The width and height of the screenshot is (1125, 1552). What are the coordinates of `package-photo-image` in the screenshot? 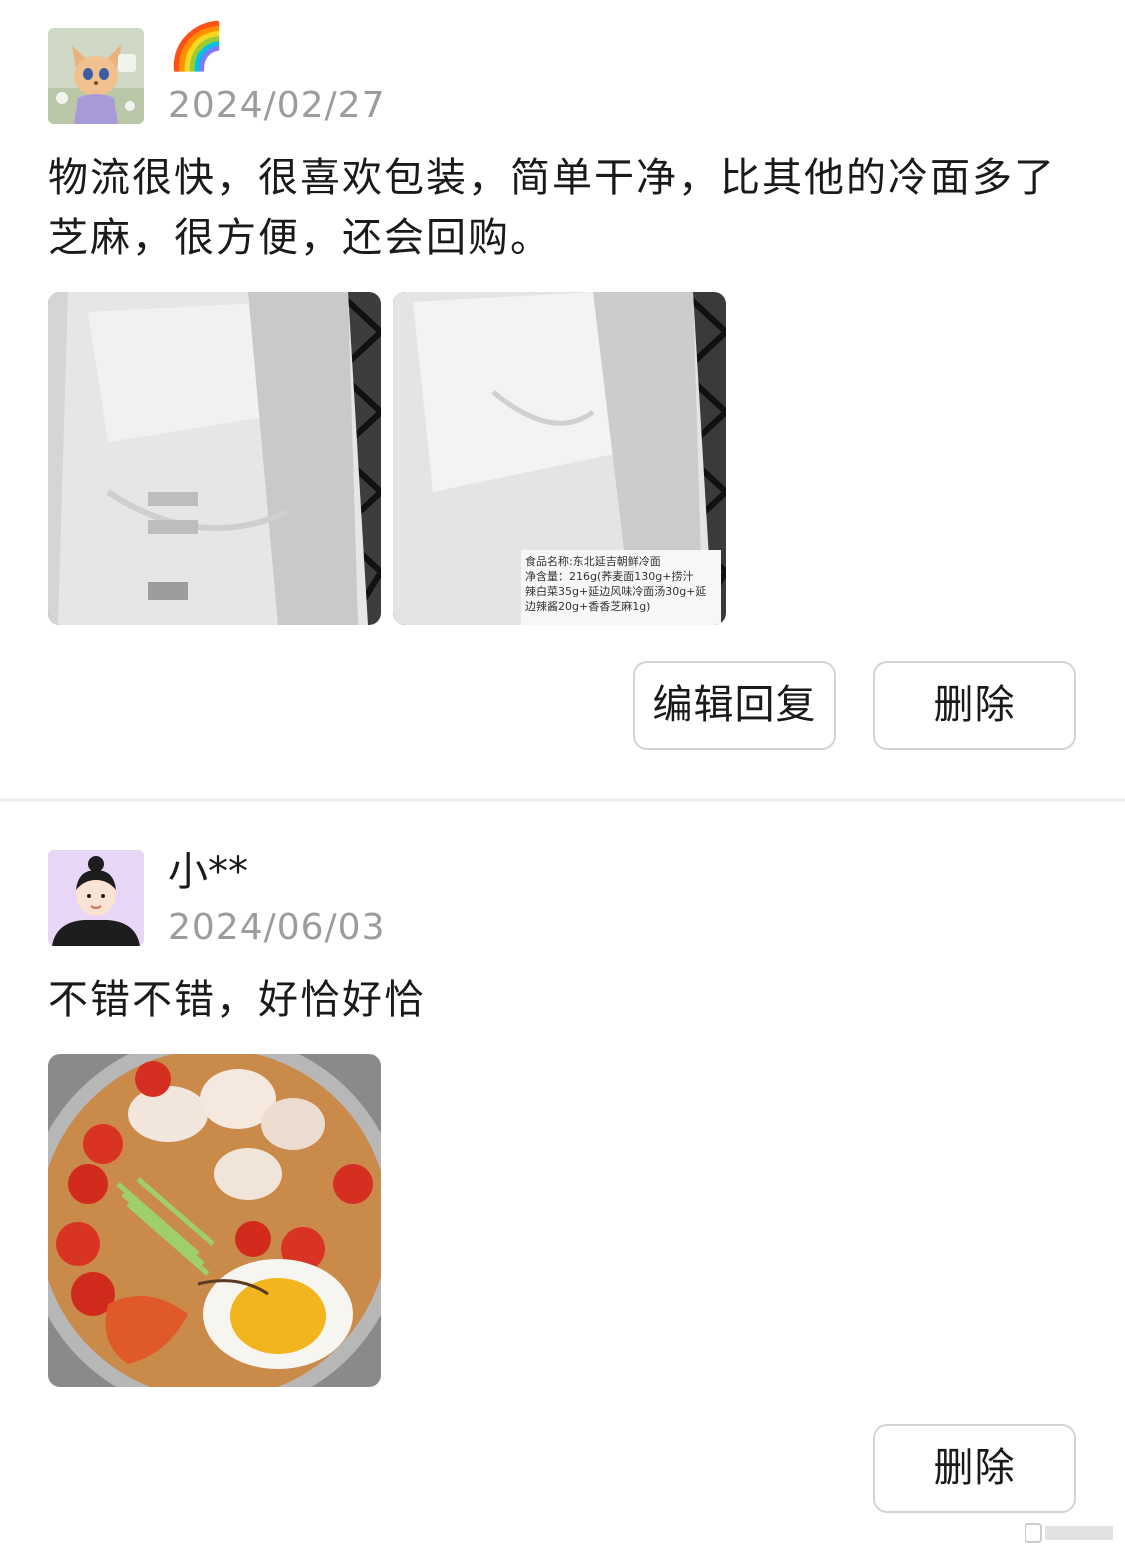 It's located at (214, 458).